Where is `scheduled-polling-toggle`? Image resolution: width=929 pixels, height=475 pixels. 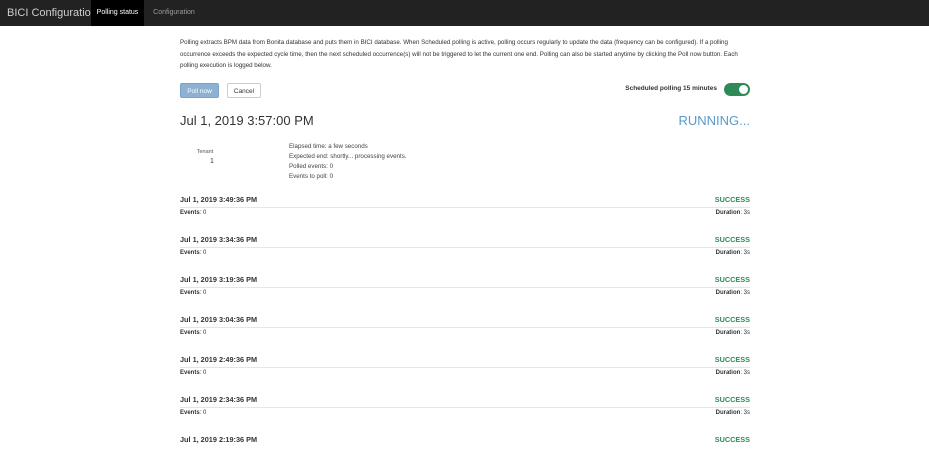
scheduled-polling-toggle is located at coordinates (737, 89).